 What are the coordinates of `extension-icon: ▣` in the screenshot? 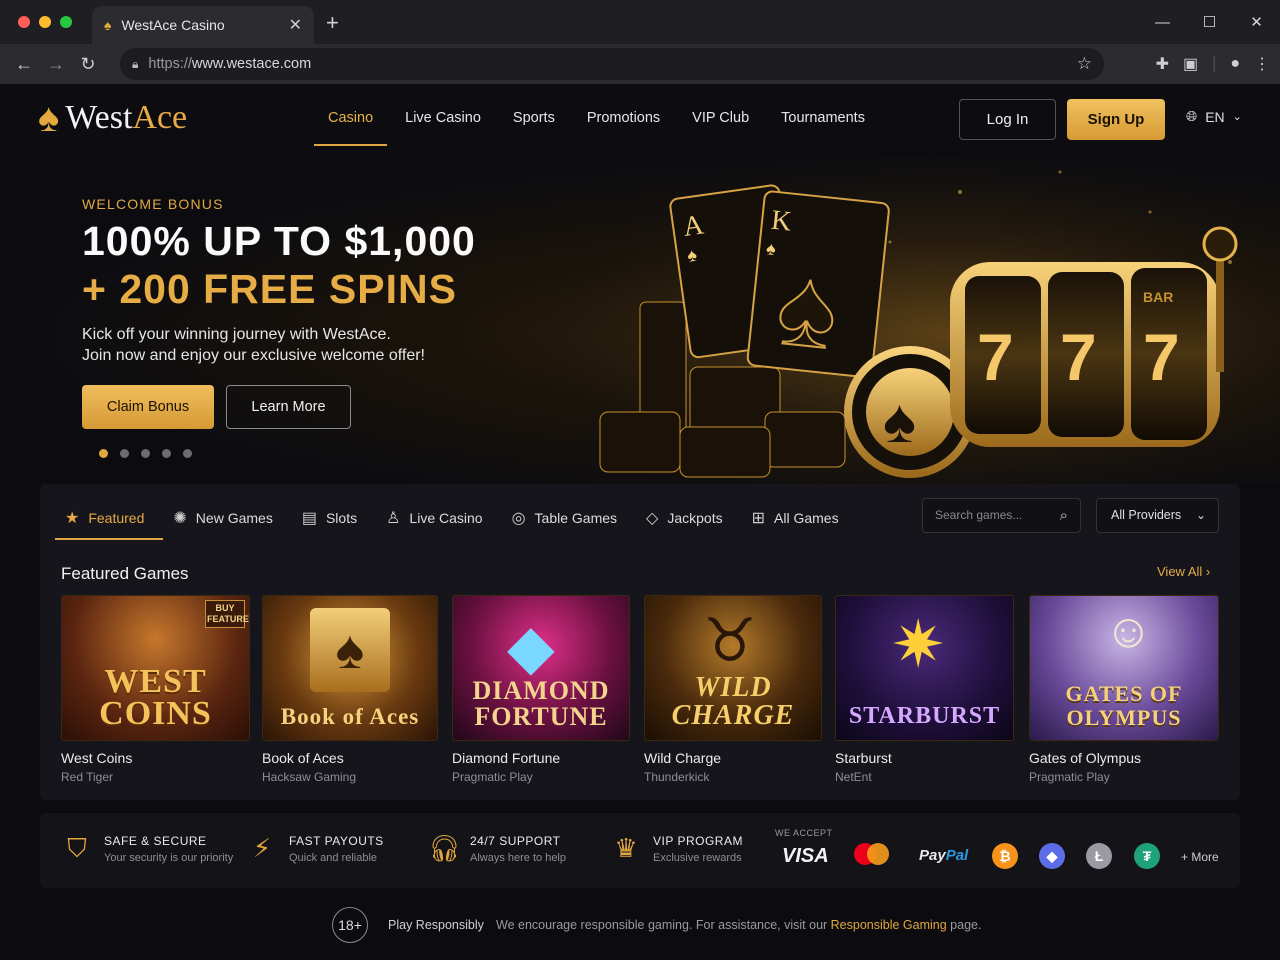 It's located at (1190, 64).